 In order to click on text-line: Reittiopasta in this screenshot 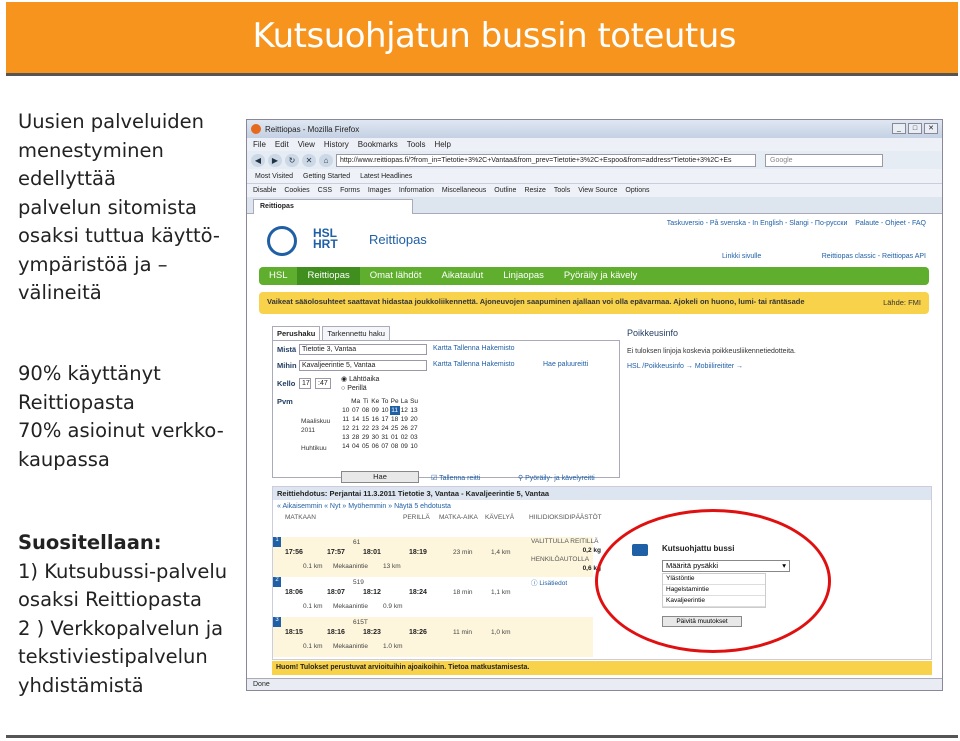, I will do `click(76, 402)`.